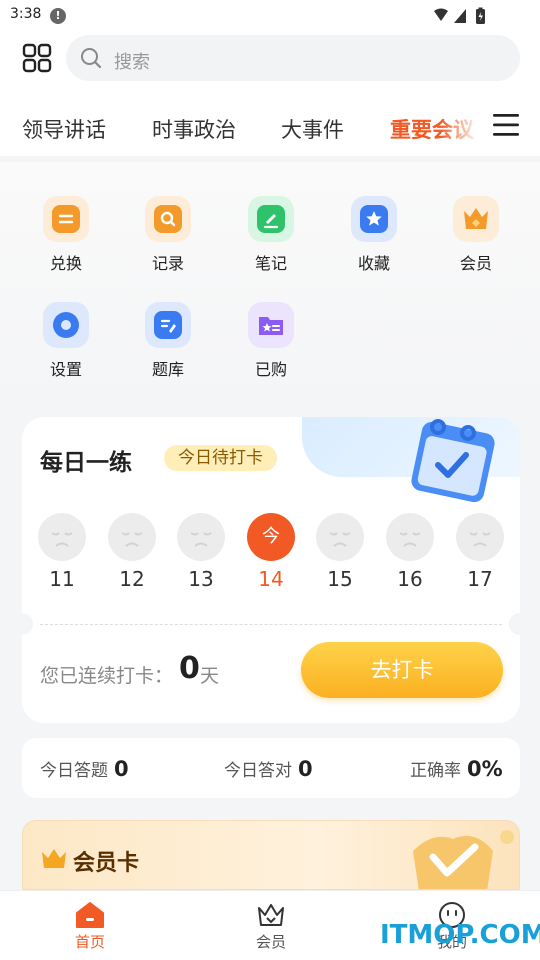 This screenshot has height=960, width=540. Describe the element at coordinates (485, 769) in the screenshot. I see `stat-value: 0%` at that location.